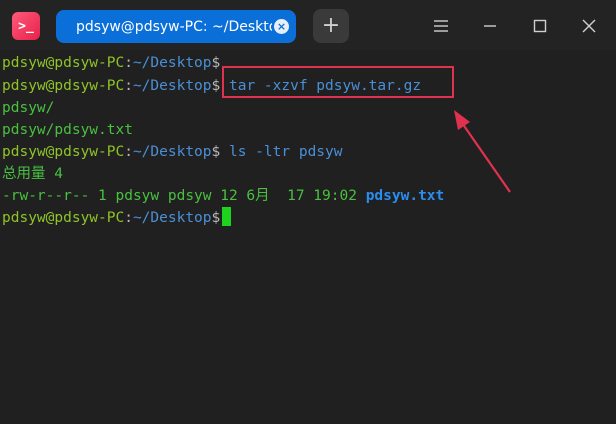  I want to click on minimize-button, so click(490, 26).